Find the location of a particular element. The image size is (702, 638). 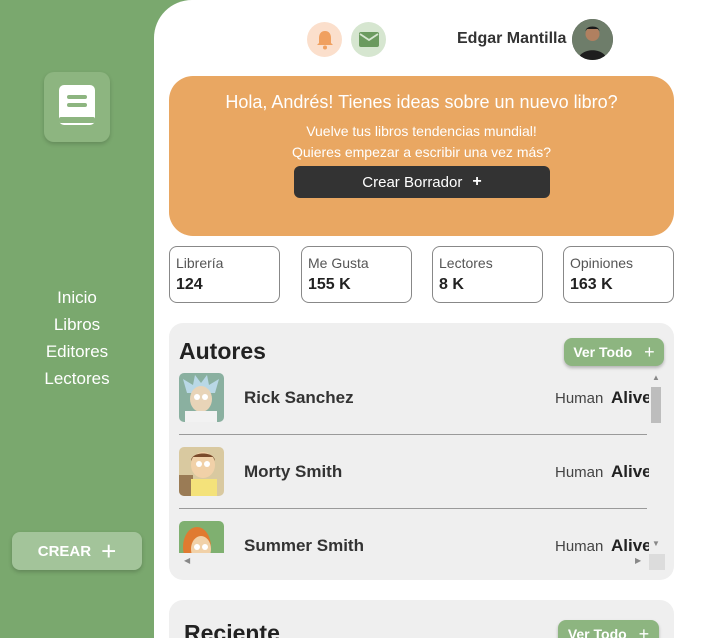

book-icon is located at coordinates (77, 105).